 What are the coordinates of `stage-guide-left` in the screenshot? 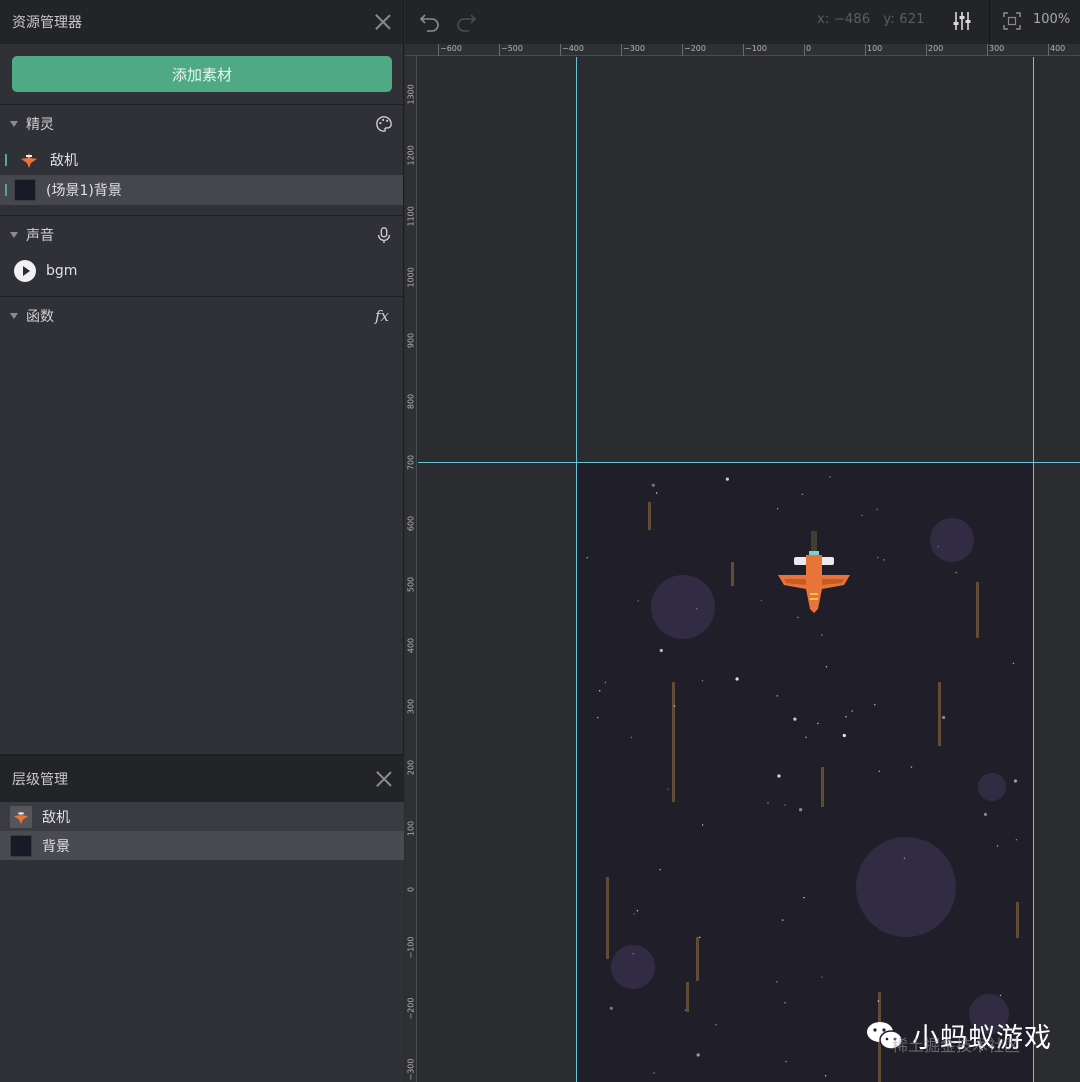 It's located at (576, 569).